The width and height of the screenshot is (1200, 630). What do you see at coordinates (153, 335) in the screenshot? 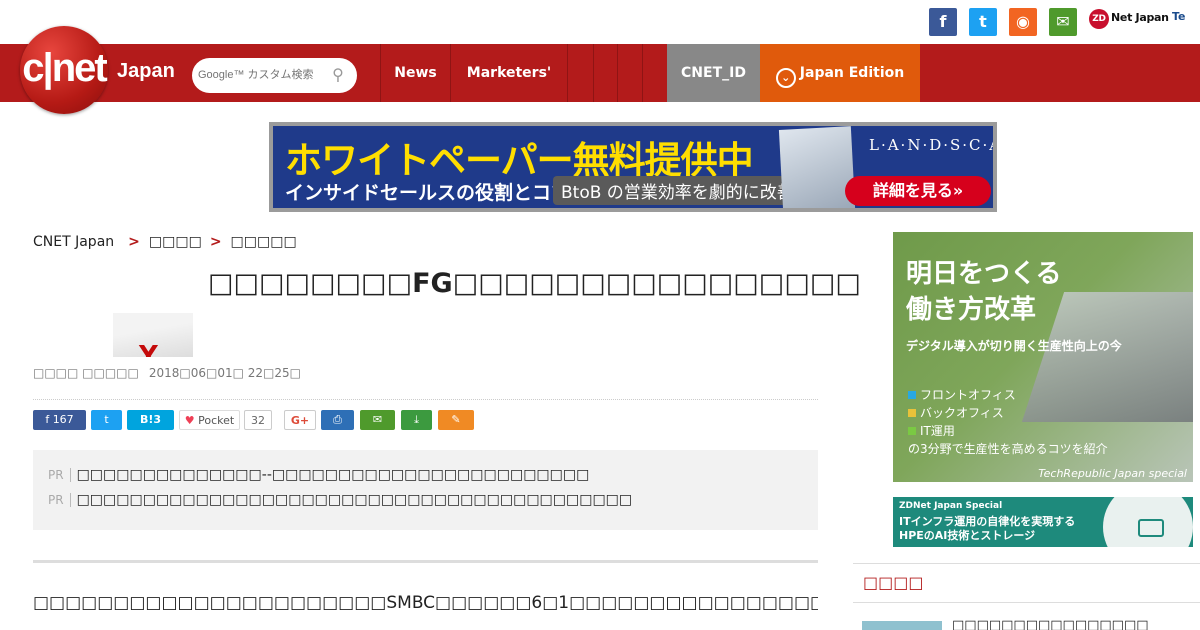
I see `article-thumbnail` at bounding box center [153, 335].